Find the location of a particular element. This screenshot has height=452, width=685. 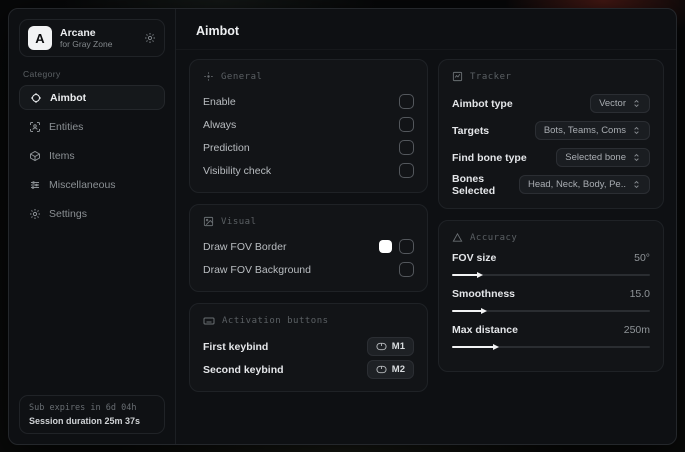

sidebar-item-label: Aimbot is located at coordinates (68, 97).